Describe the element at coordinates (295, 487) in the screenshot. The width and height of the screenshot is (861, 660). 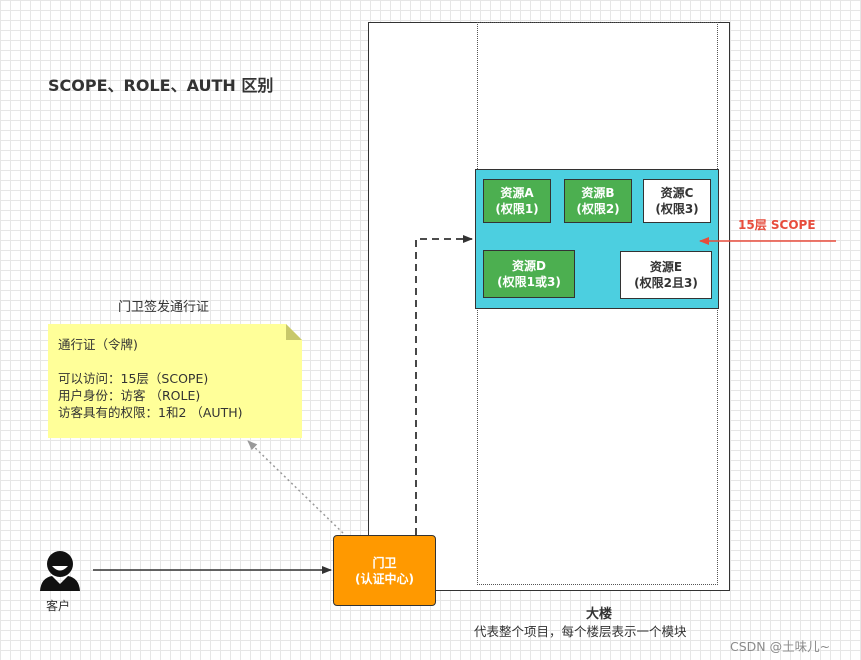
I see `gate-to-note-arrow` at that location.